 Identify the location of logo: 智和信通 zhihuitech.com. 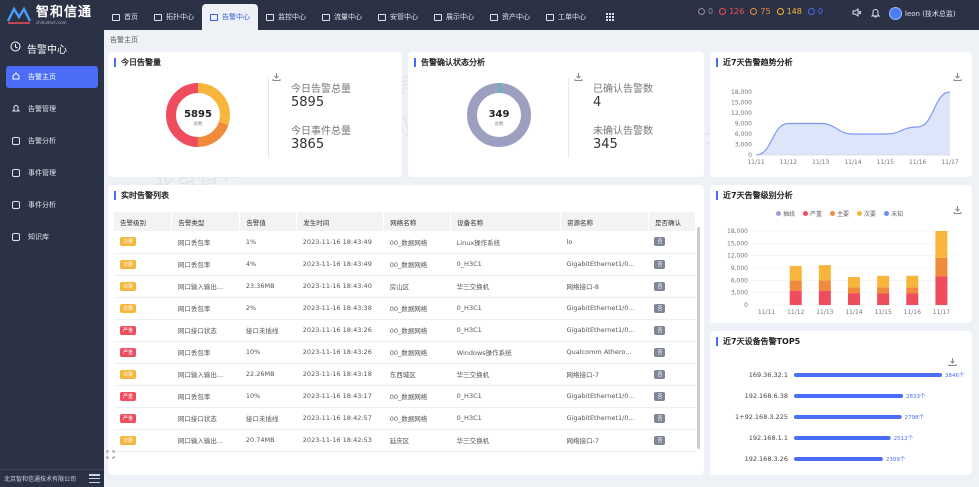
(52, 15).